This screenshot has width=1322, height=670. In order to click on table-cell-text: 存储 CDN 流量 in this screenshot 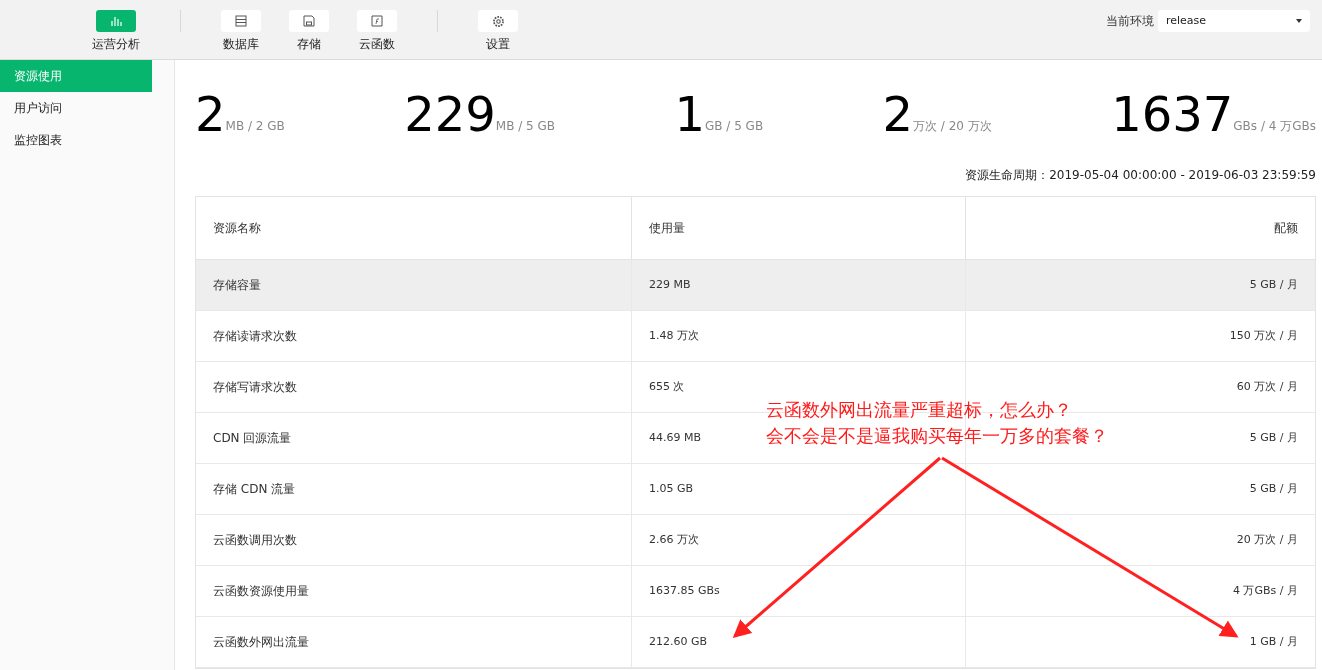, I will do `click(254, 489)`.